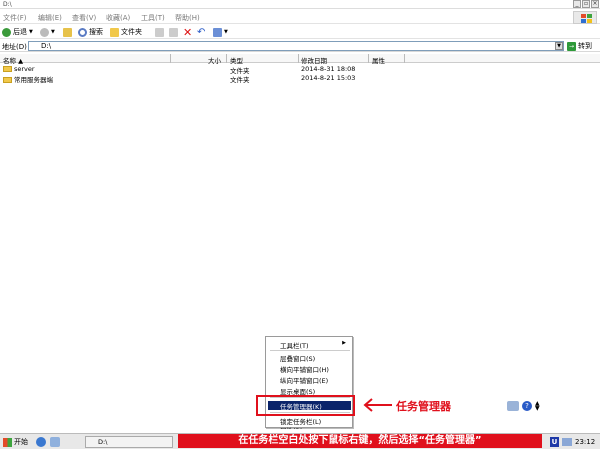 This screenshot has height=449, width=600. I want to click on menu-item-tile-vertical: 纵向平铺窗口(E), so click(304, 380).